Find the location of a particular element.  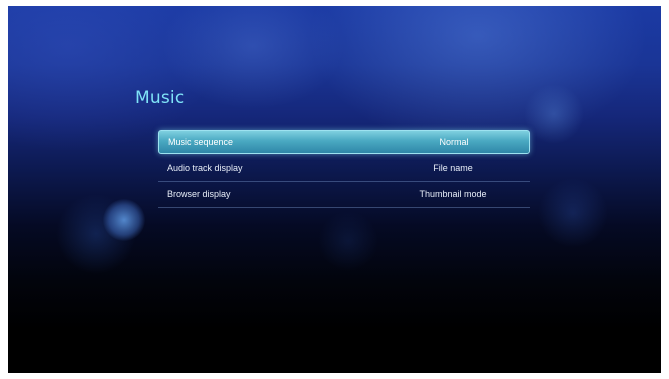

setting-row-audio-track-display: Audio track display File name is located at coordinates (344, 169).